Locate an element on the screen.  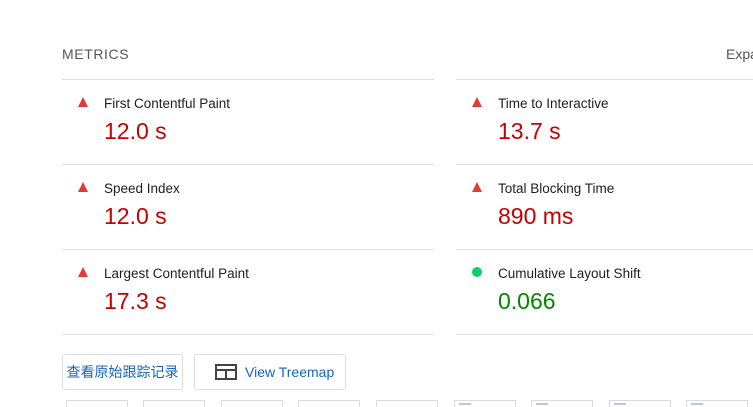
green-circle-icon is located at coordinates (477, 272).